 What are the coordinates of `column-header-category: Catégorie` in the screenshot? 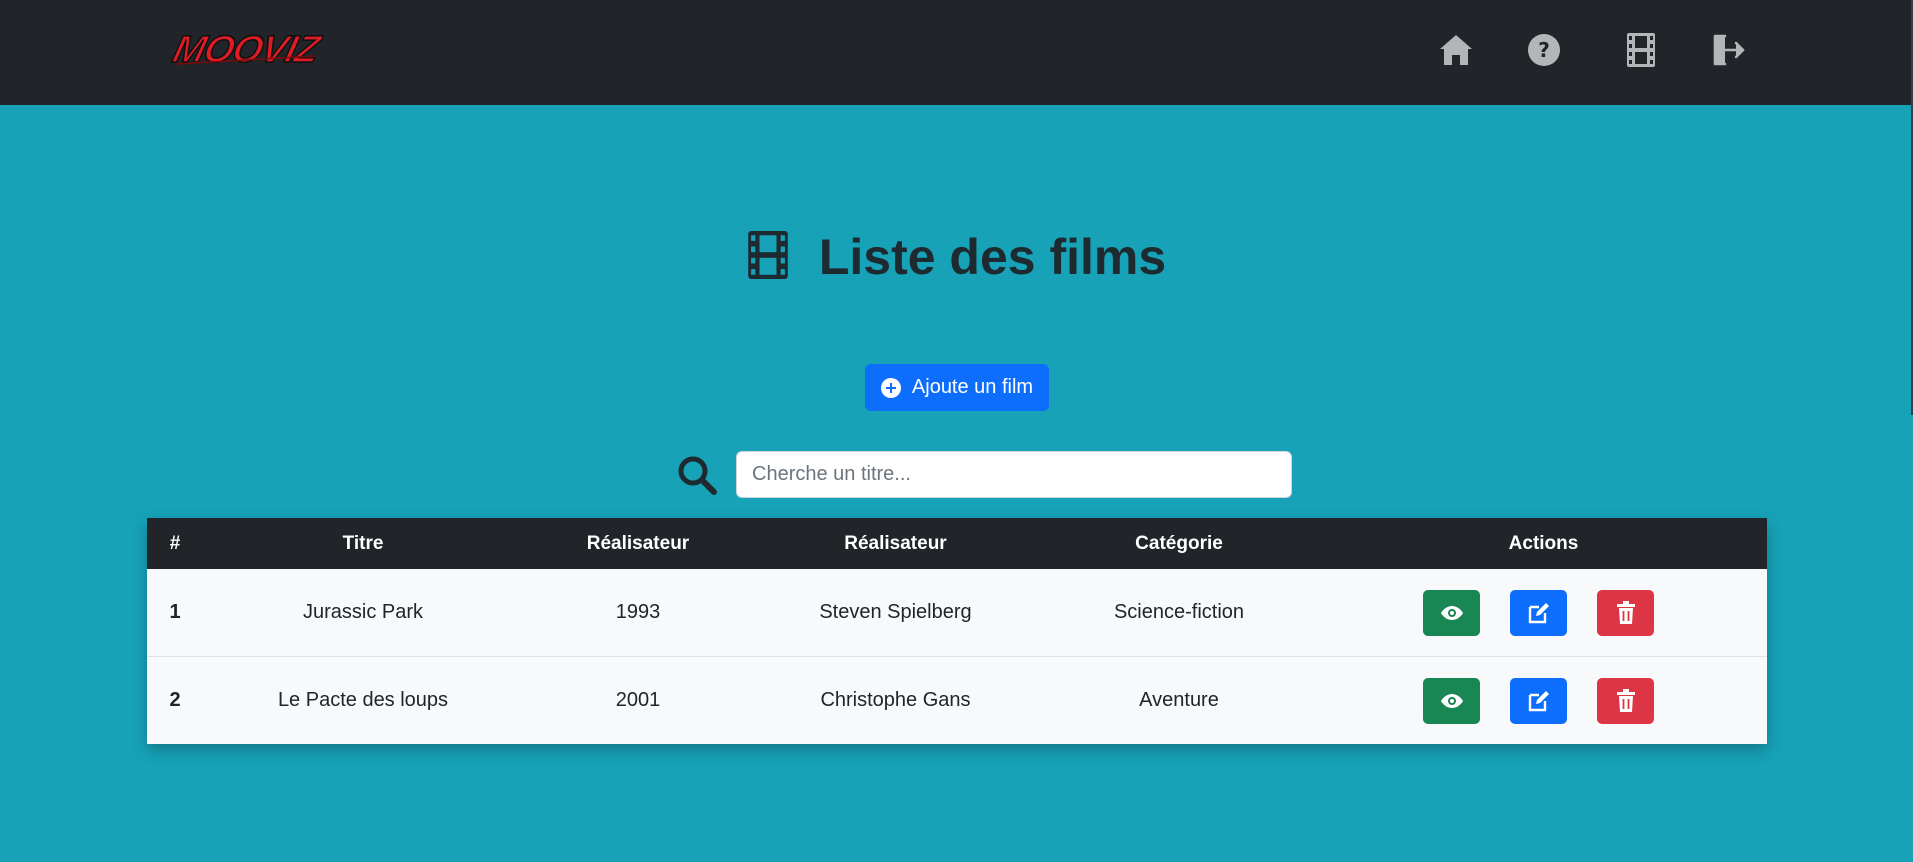 It's located at (1179, 543).